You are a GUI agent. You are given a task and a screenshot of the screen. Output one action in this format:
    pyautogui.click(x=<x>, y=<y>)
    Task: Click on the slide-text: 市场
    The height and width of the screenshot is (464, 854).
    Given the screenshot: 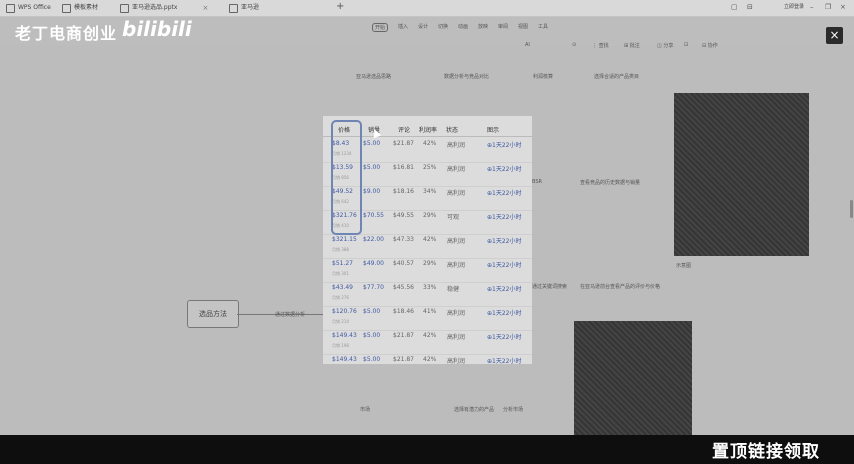 What is the action you would take?
    pyautogui.click(x=365, y=410)
    